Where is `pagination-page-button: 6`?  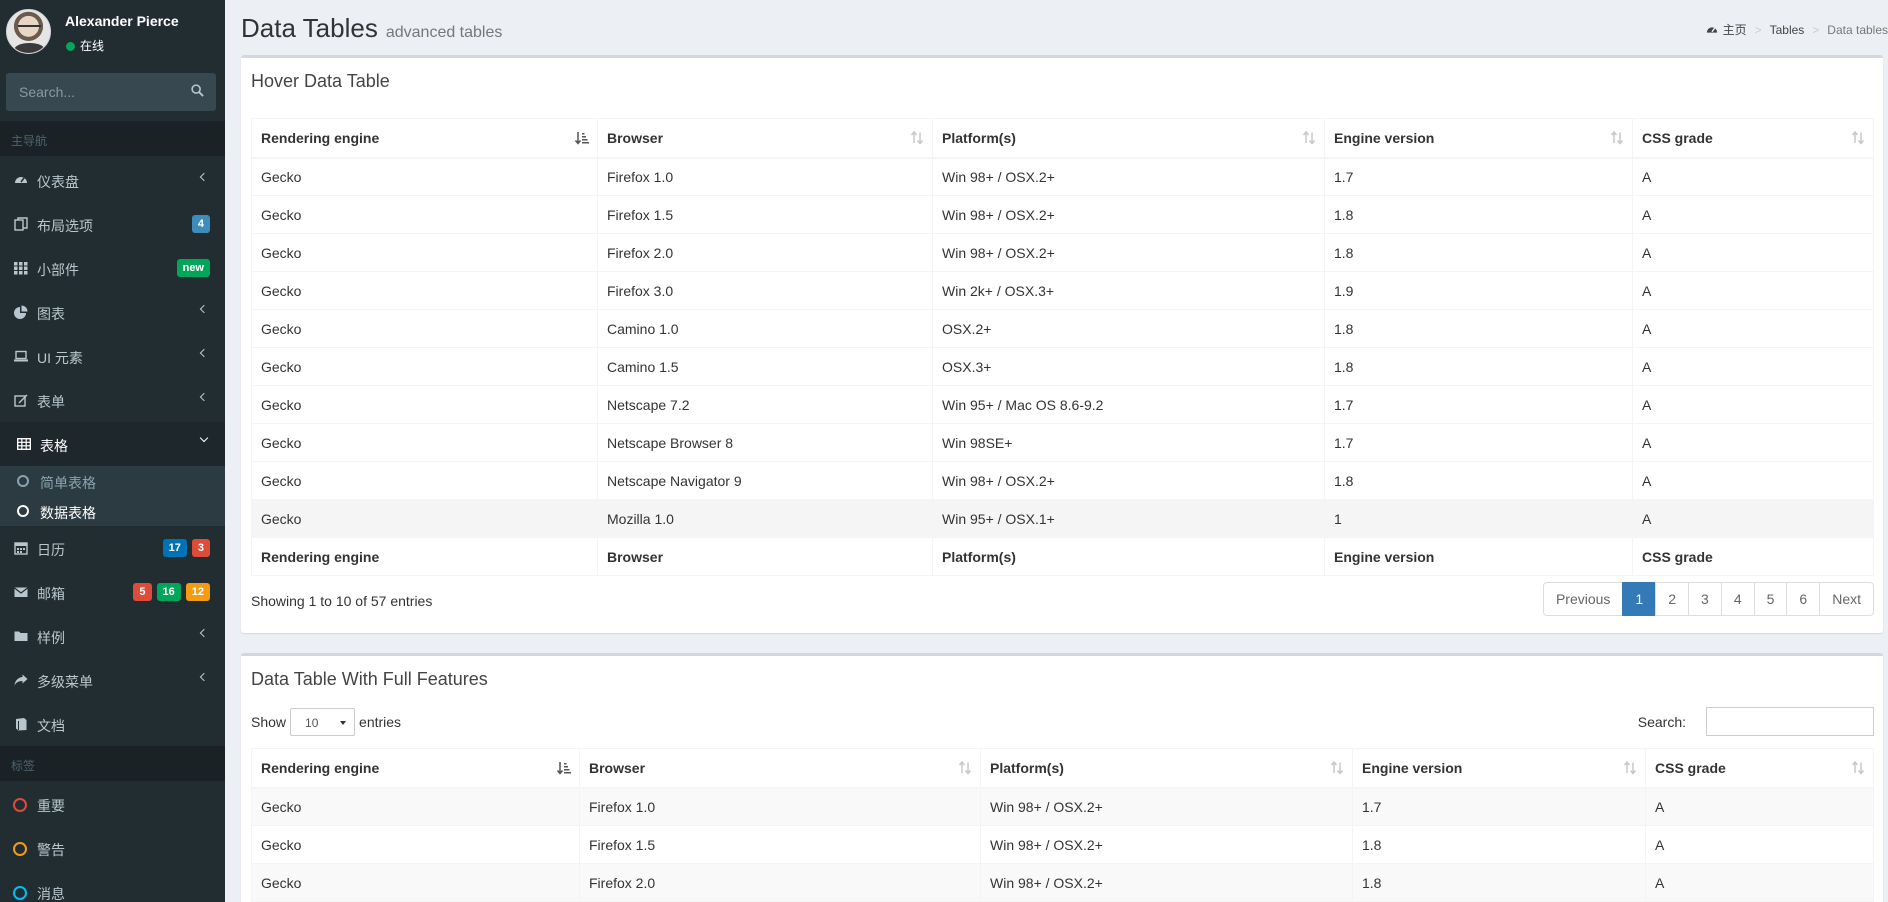
pagination-page-button: 6 is located at coordinates (1803, 599).